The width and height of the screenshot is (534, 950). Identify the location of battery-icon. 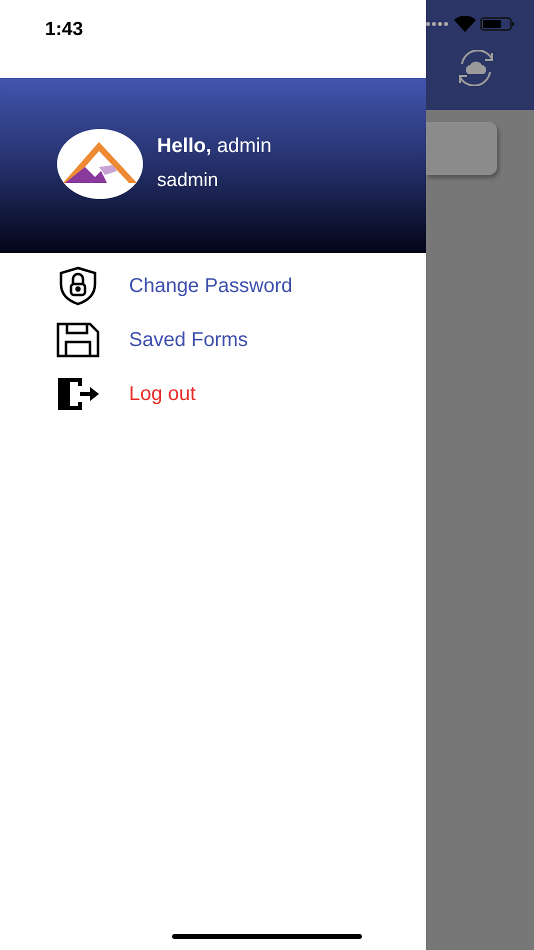
(498, 24).